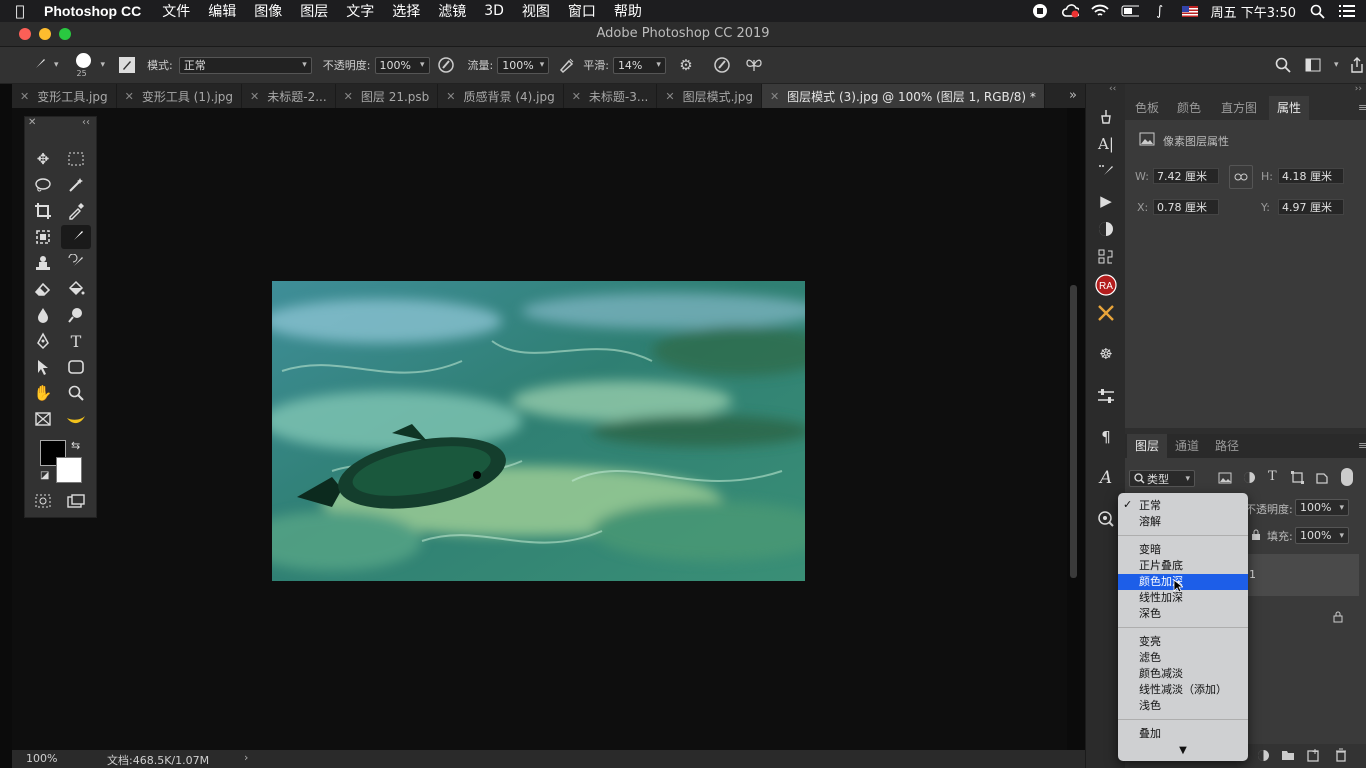 This screenshot has width=1366, height=768. Describe the element at coordinates (1249, 479) in the screenshot. I see `filter-adjustment-icon` at that location.